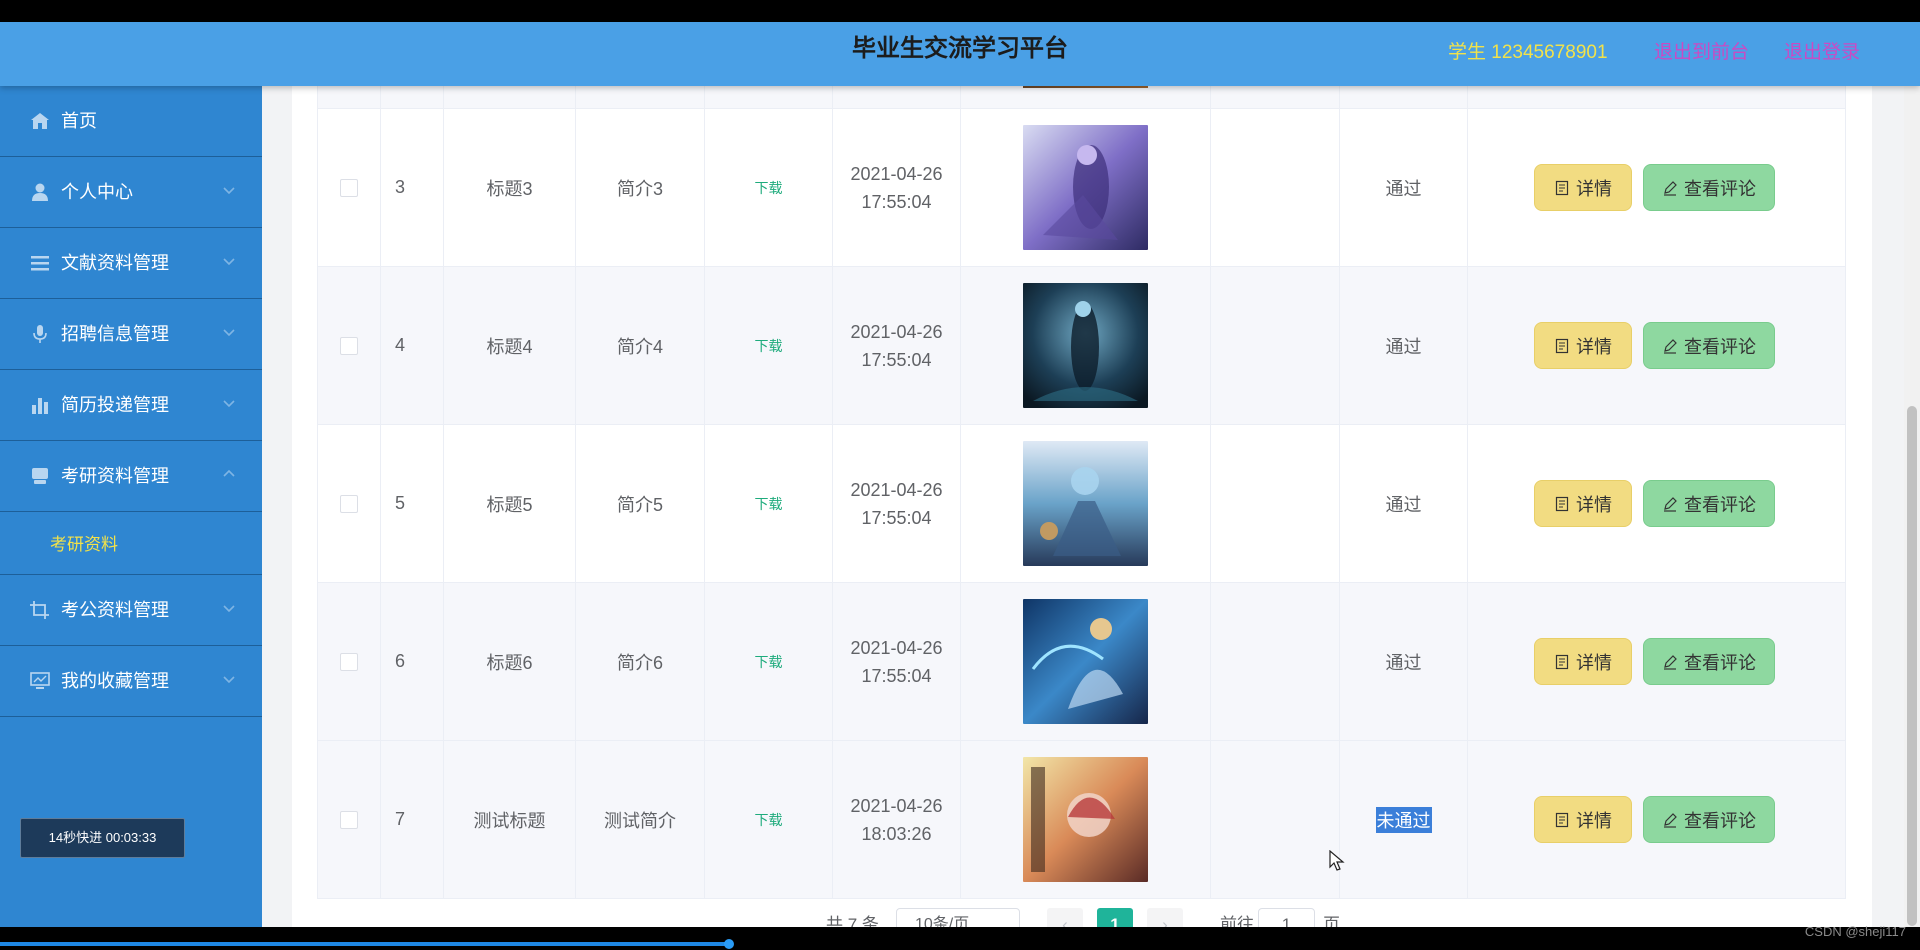 This screenshot has width=1920, height=950. Describe the element at coordinates (1720, 188) in the screenshot. I see `view-comments-label: 查看评论` at that location.